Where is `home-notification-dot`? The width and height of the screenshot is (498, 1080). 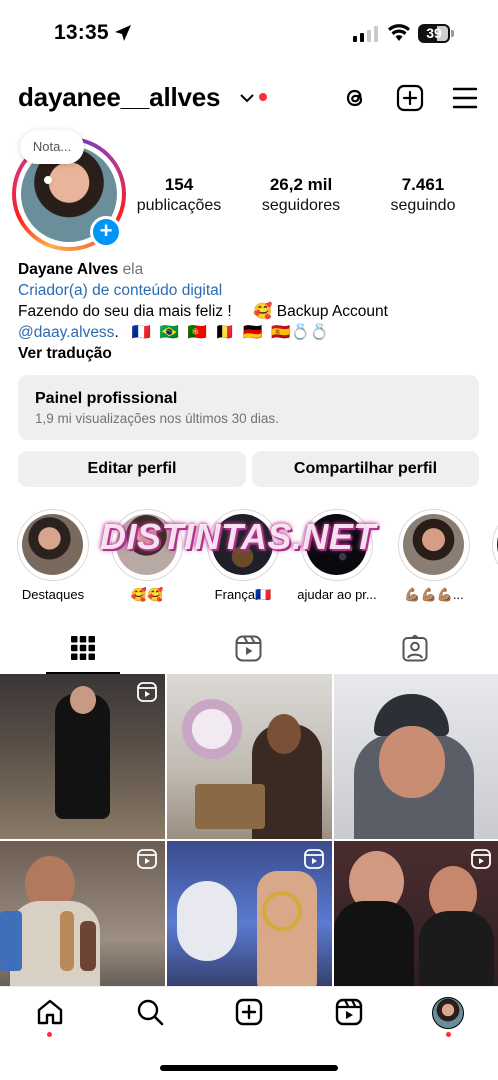
home-notification-dot is located at coordinates (49, 1034).